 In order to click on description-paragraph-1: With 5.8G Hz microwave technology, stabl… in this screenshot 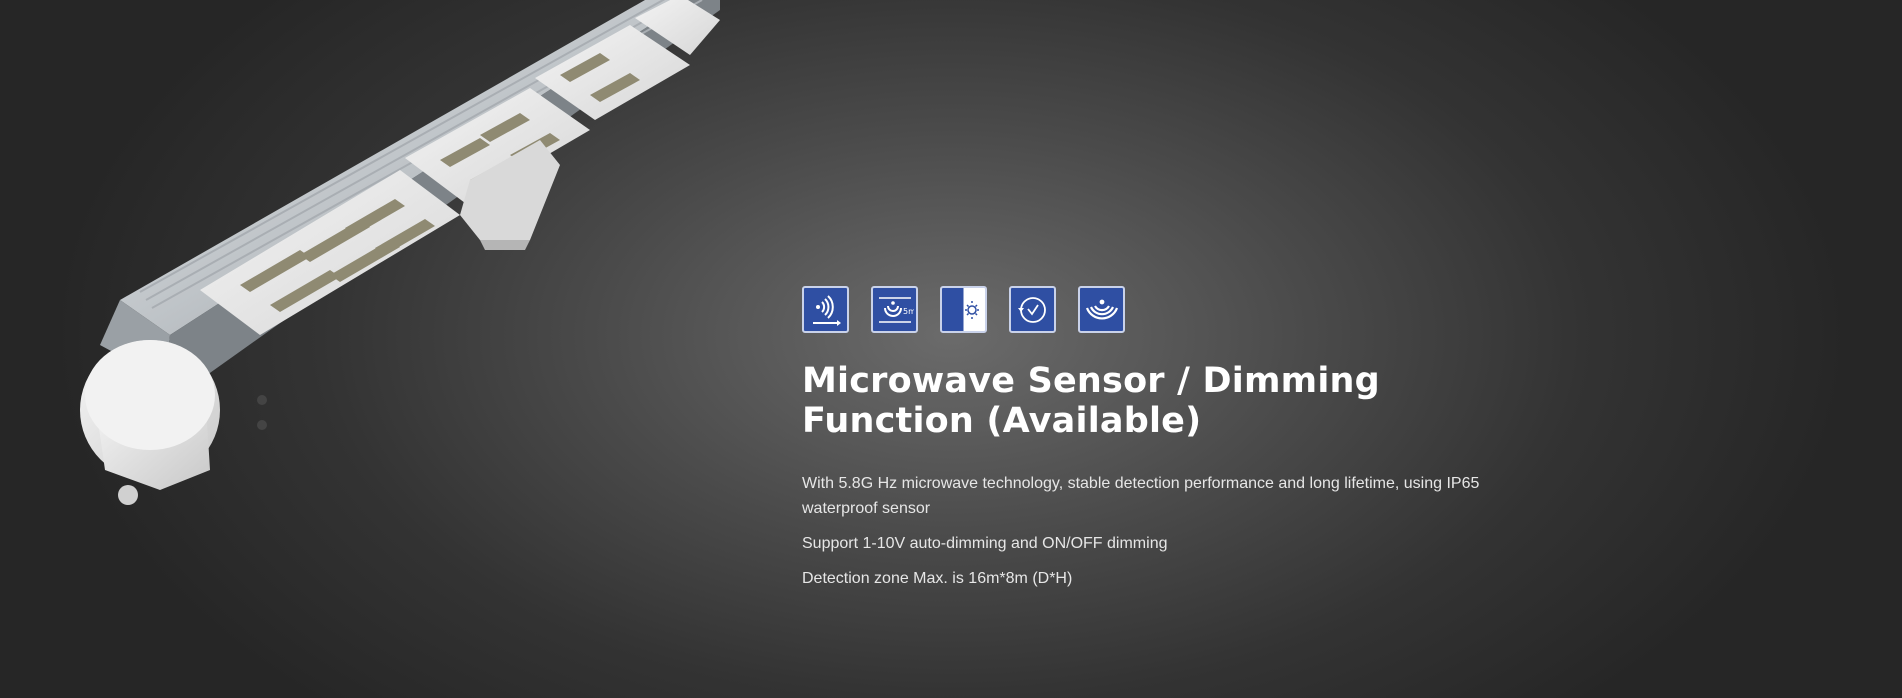, I will do `click(1141, 496)`.